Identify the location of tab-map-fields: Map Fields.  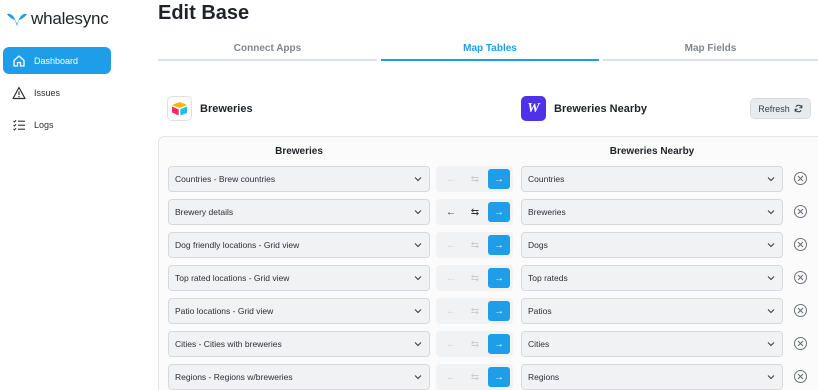
(710, 50).